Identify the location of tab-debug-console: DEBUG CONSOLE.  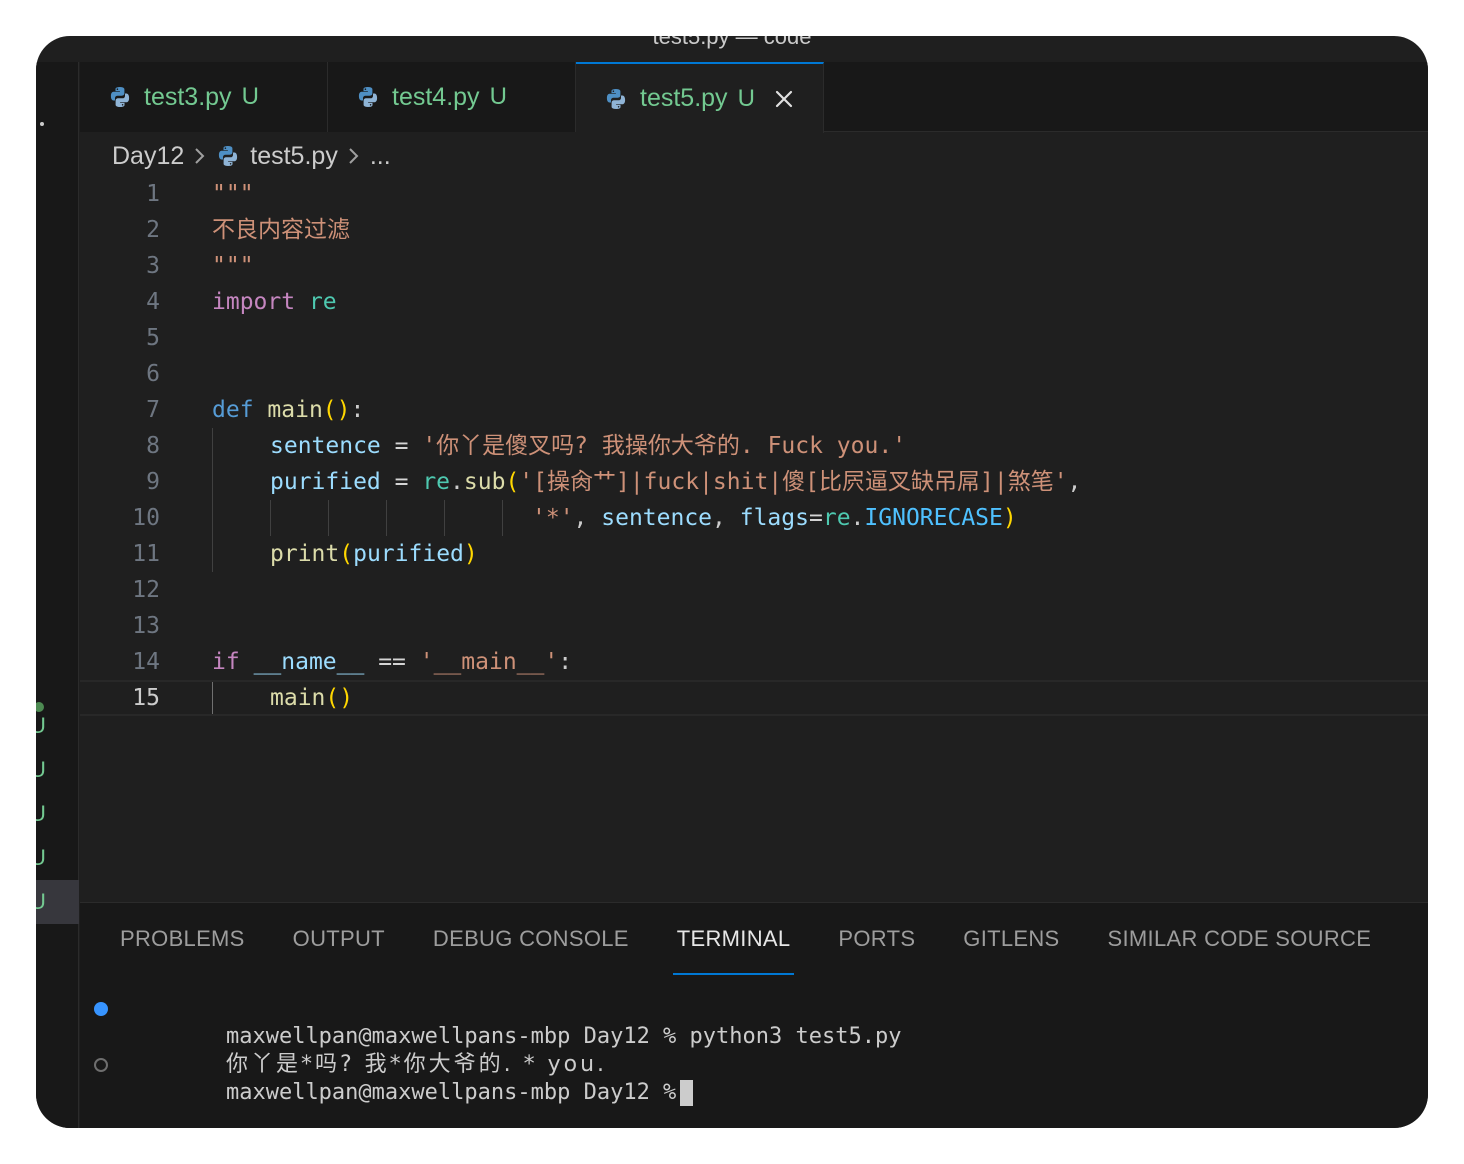
(531, 939).